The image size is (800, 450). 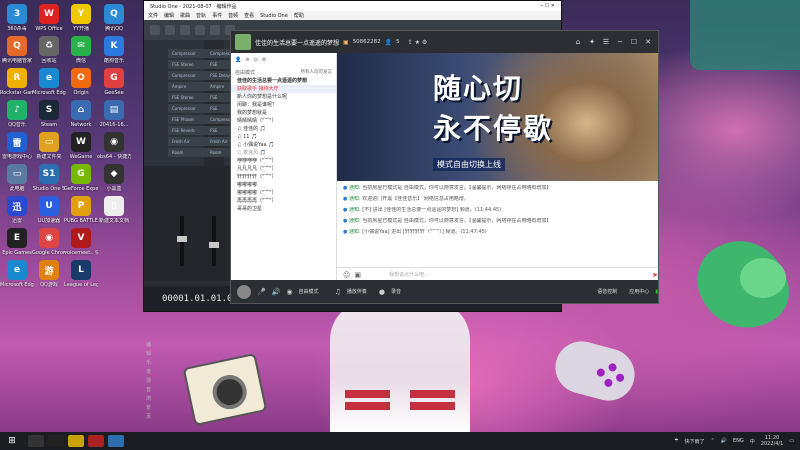 What do you see at coordinates (247, 60) in the screenshot?
I see `gift-icon: ⊛` at bounding box center [247, 60].